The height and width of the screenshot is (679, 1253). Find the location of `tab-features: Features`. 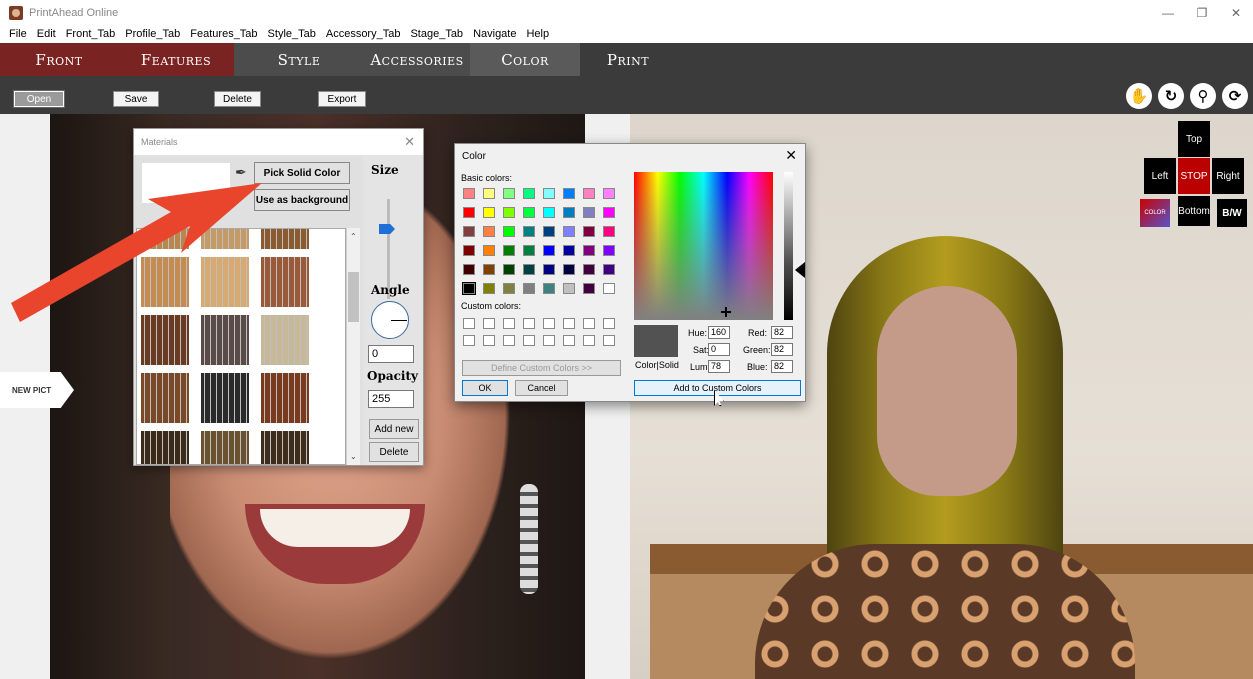

tab-features: Features is located at coordinates (176, 59).